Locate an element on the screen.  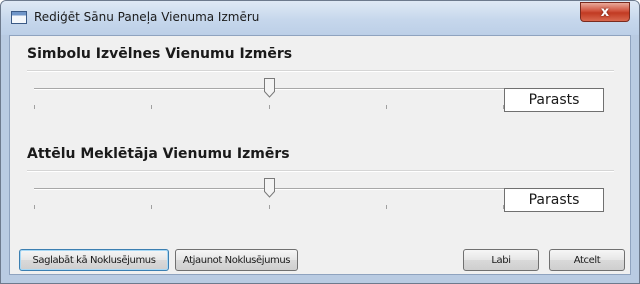
images-group-divider is located at coordinates (320, 171).